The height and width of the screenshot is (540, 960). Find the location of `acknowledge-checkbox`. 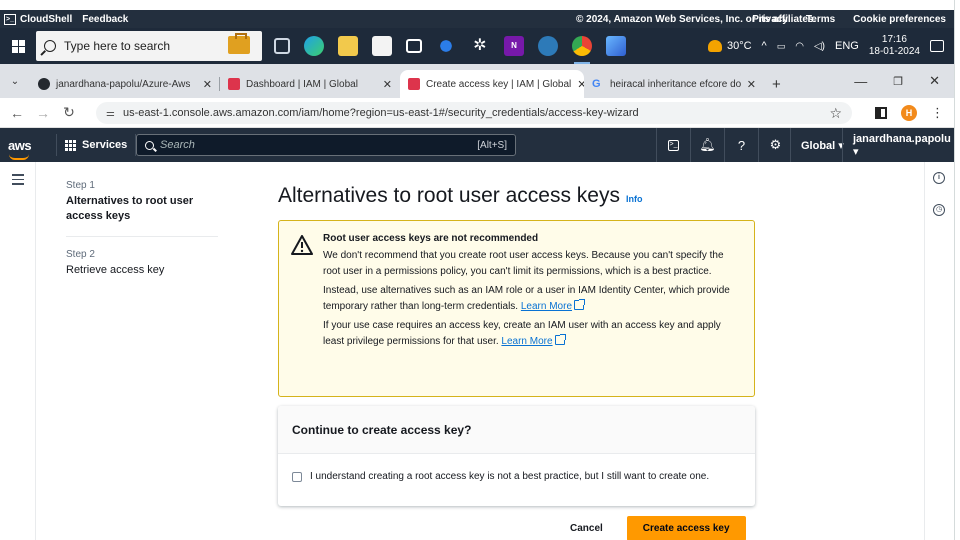

acknowledge-checkbox is located at coordinates (297, 476).